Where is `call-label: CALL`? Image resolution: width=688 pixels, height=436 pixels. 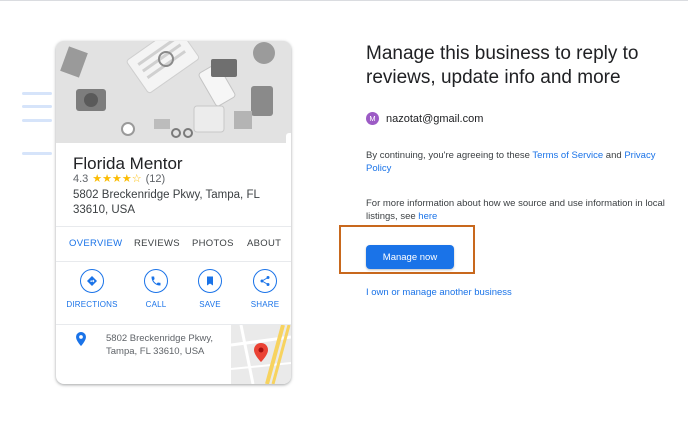
call-label: CALL is located at coordinates (156, 304).